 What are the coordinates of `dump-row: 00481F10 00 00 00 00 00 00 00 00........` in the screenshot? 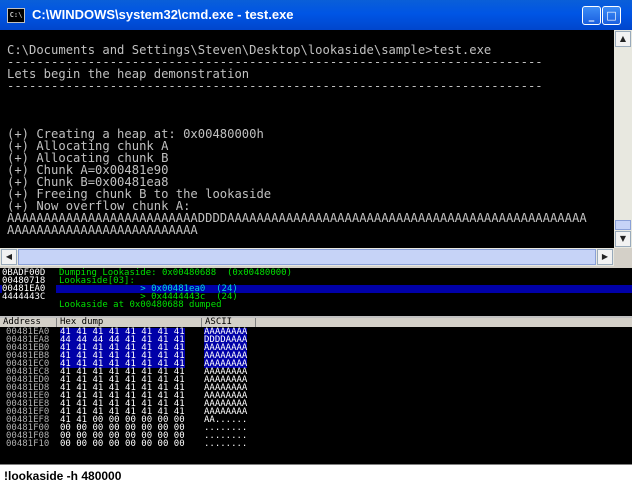 It's located at (316, 444).